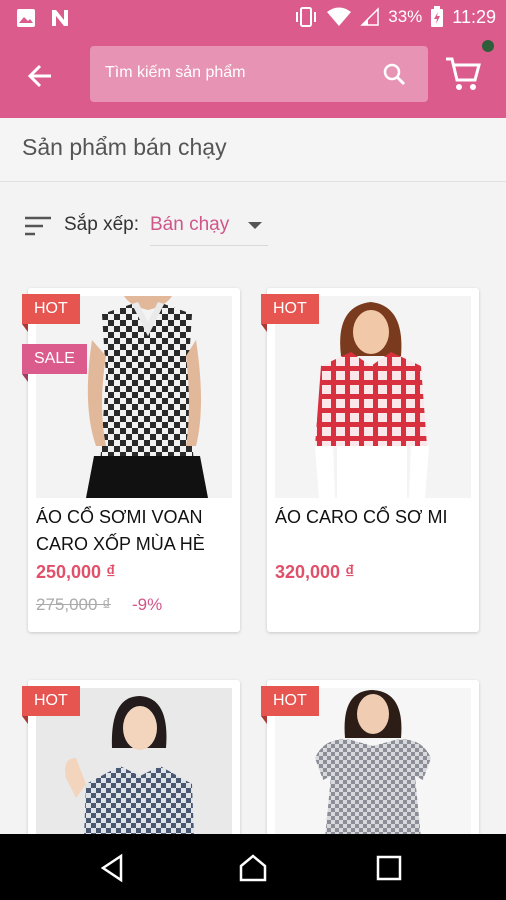  I want to click on product-name: ÁO CỔ SƠMI VOAN CARO XỐP MÙA HÈ, so click(120, 530).